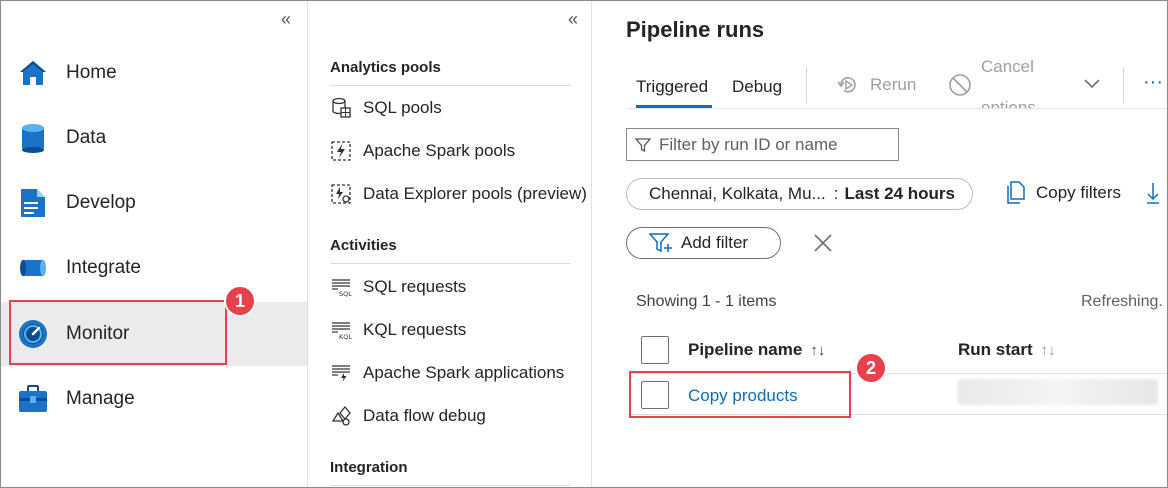 This screenshot has width=1168, height=488. What do you see at coordinates (740, 394) in the screenshot?
I see `callout-highlight-pipeline-row` at bounding box center [740, 394].